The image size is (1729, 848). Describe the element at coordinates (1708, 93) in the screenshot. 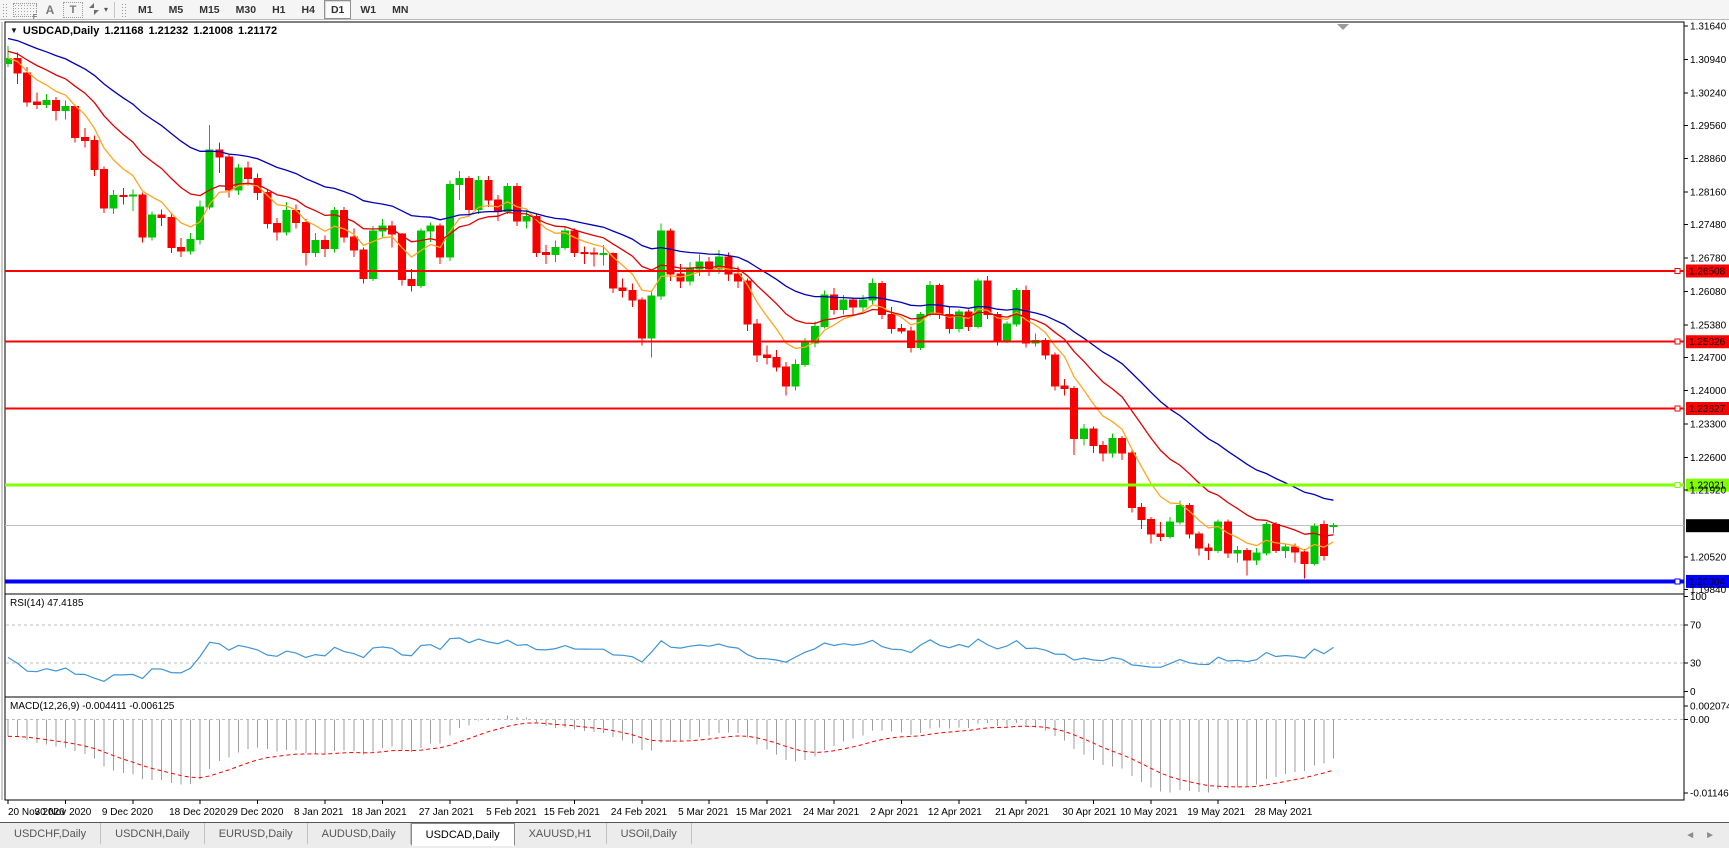

I see `price-axis-tick: 1.30240` at that location.